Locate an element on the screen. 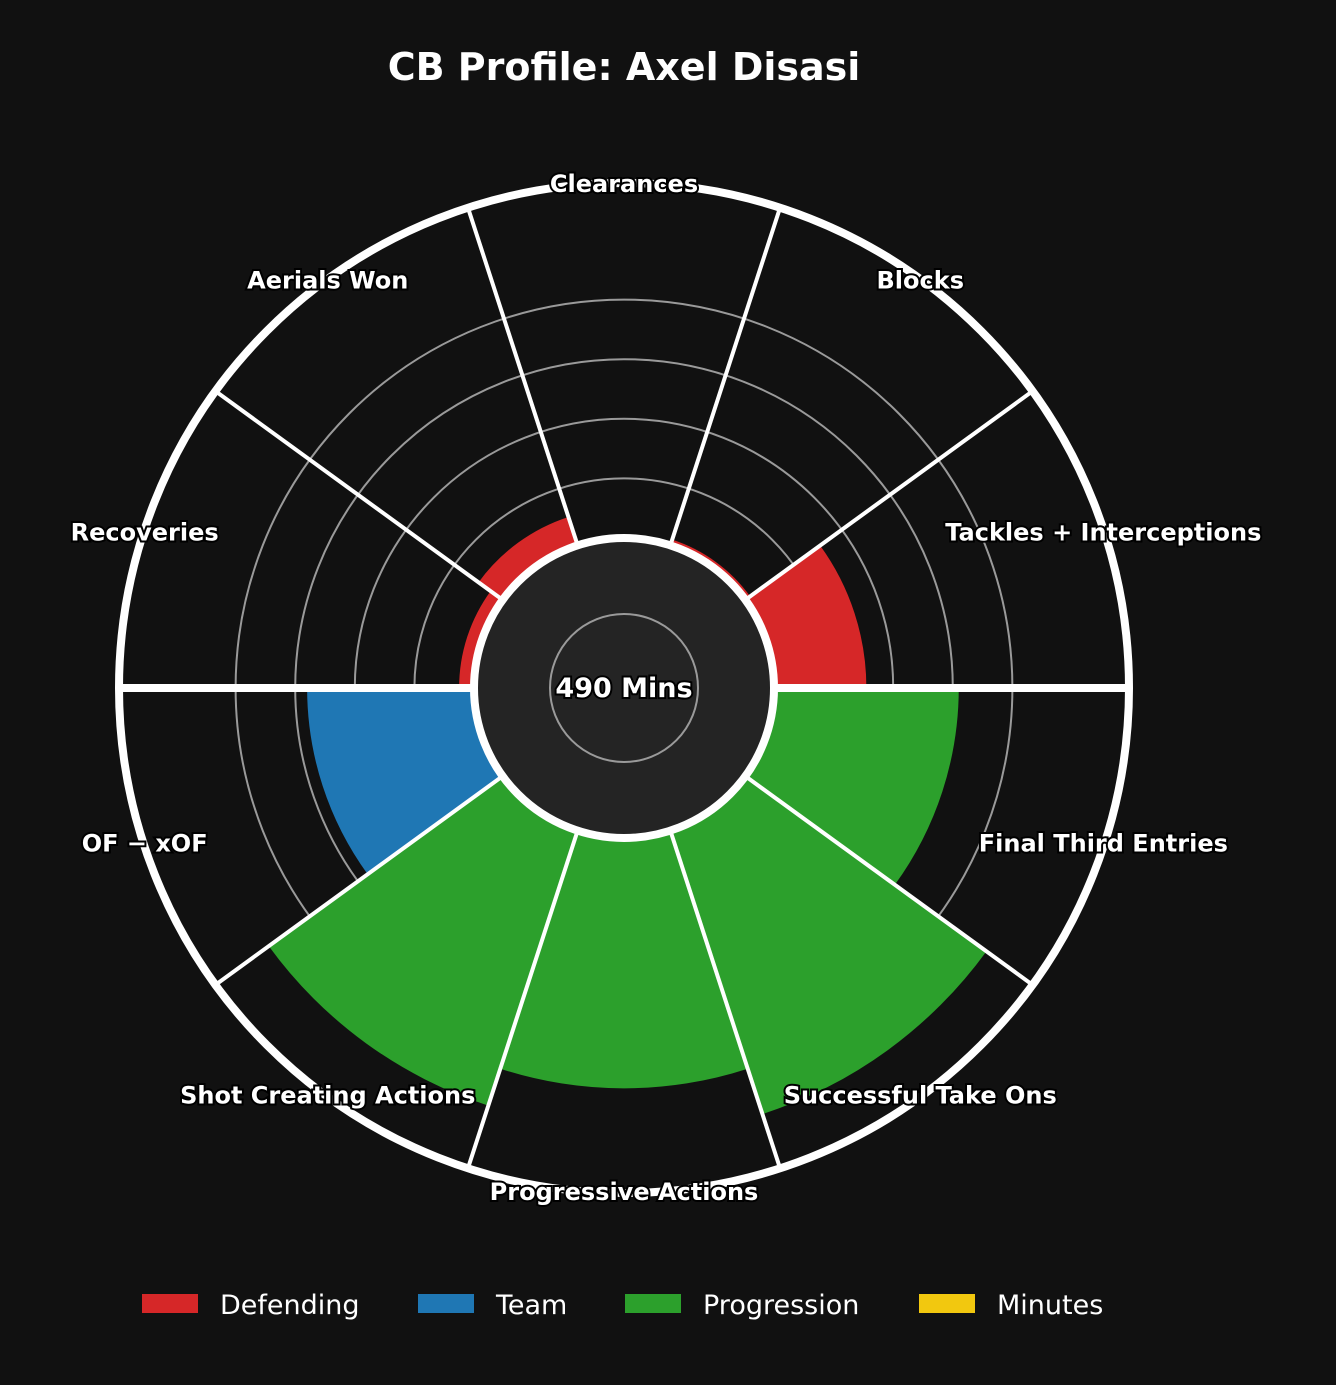 The width and height of the screenshot is (1336, 1385). center-layer: 490 Mins is located at coordinates (624, 688).